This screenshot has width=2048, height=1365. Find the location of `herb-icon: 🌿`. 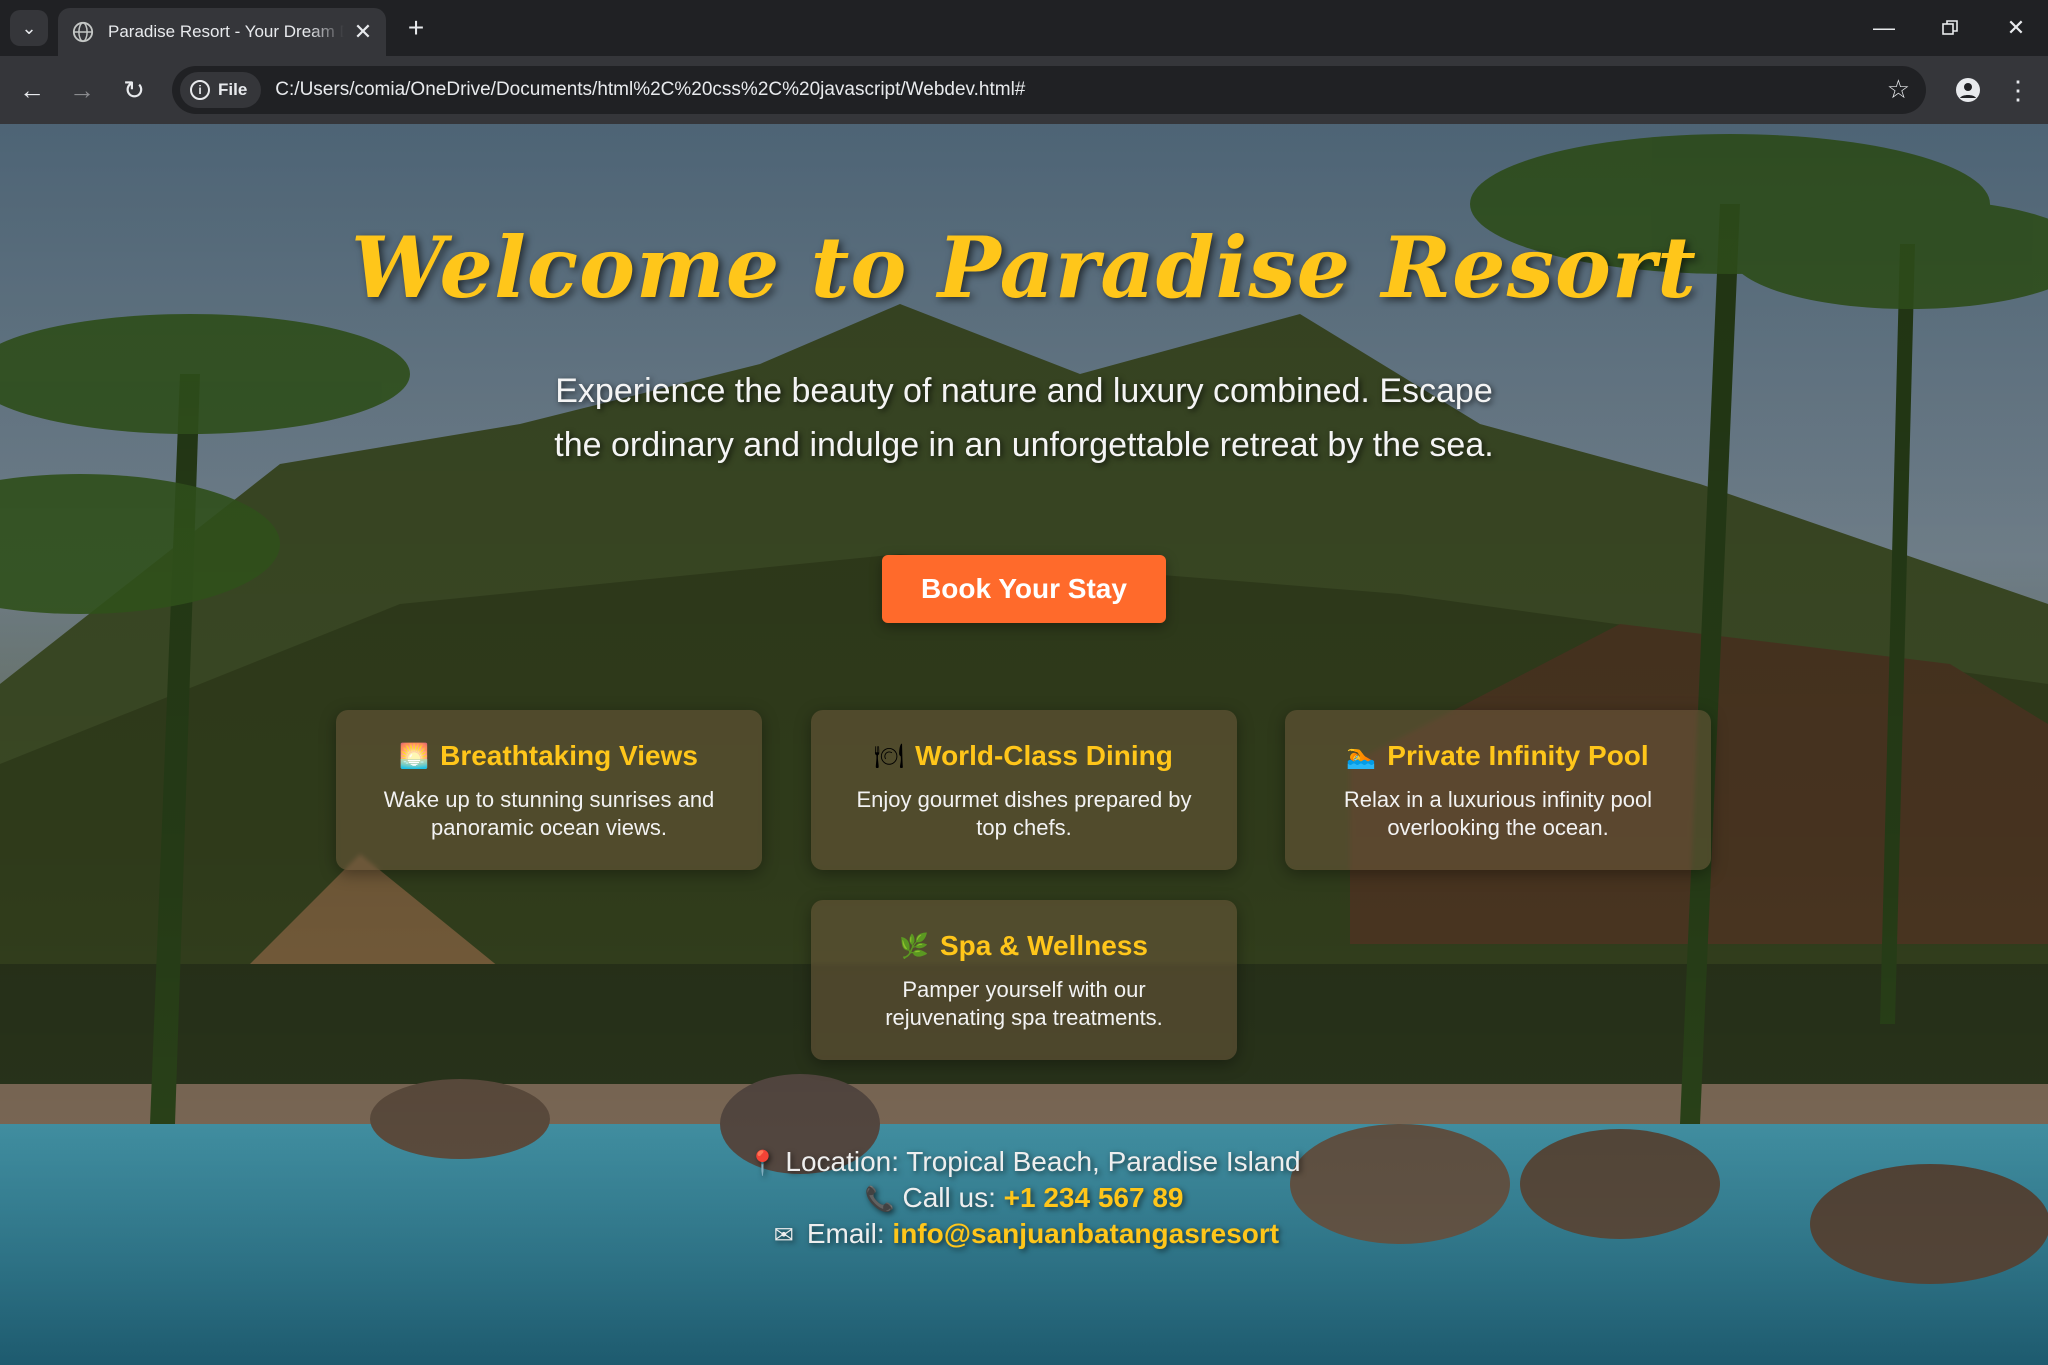

herb-icon: 🌿 is located at coordinates (914, 946).